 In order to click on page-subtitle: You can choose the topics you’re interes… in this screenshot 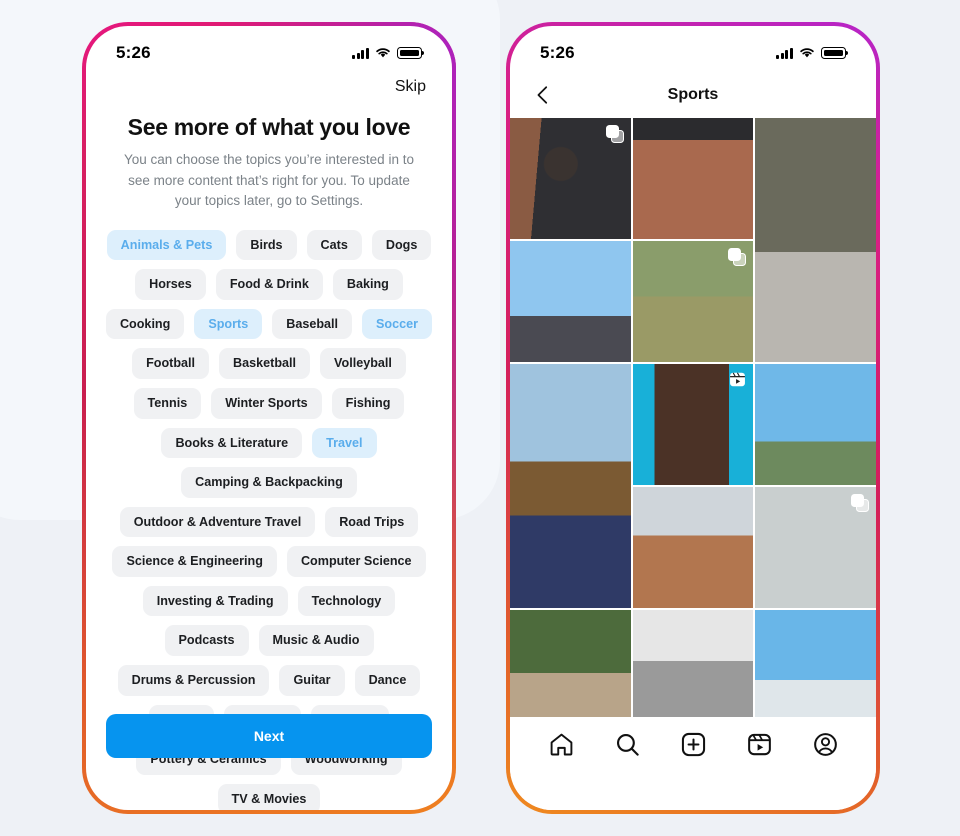, I will do `click(269, 180)`.